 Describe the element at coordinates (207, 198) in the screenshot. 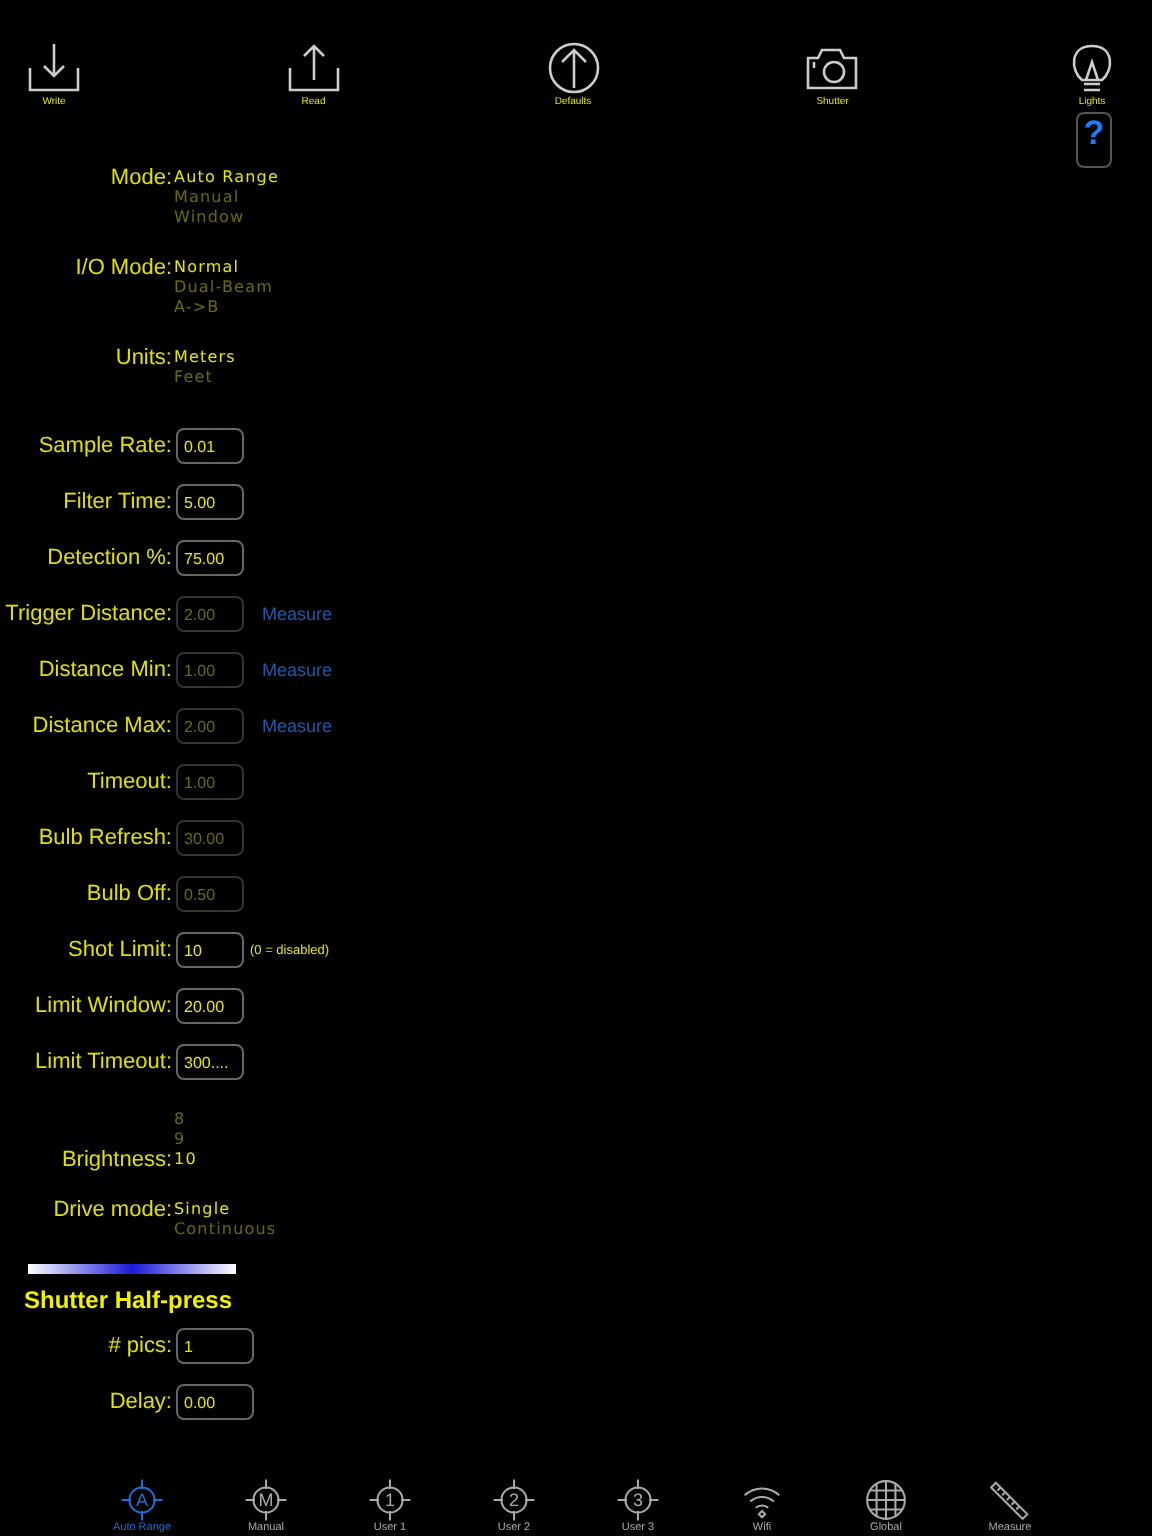

I see `picker-option: Manual` at that location.